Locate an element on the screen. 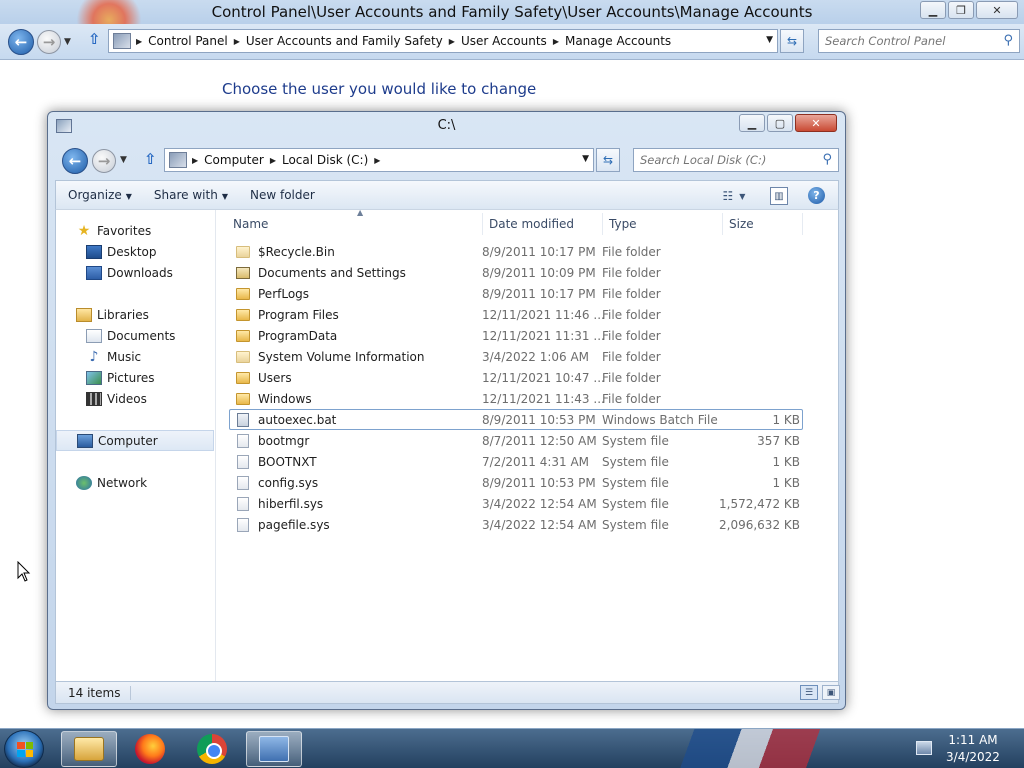 This screenshot has height=768, width=1024. file-date-modified: 3/4/2022 1:06 AM is located at coordinates (536, 356).